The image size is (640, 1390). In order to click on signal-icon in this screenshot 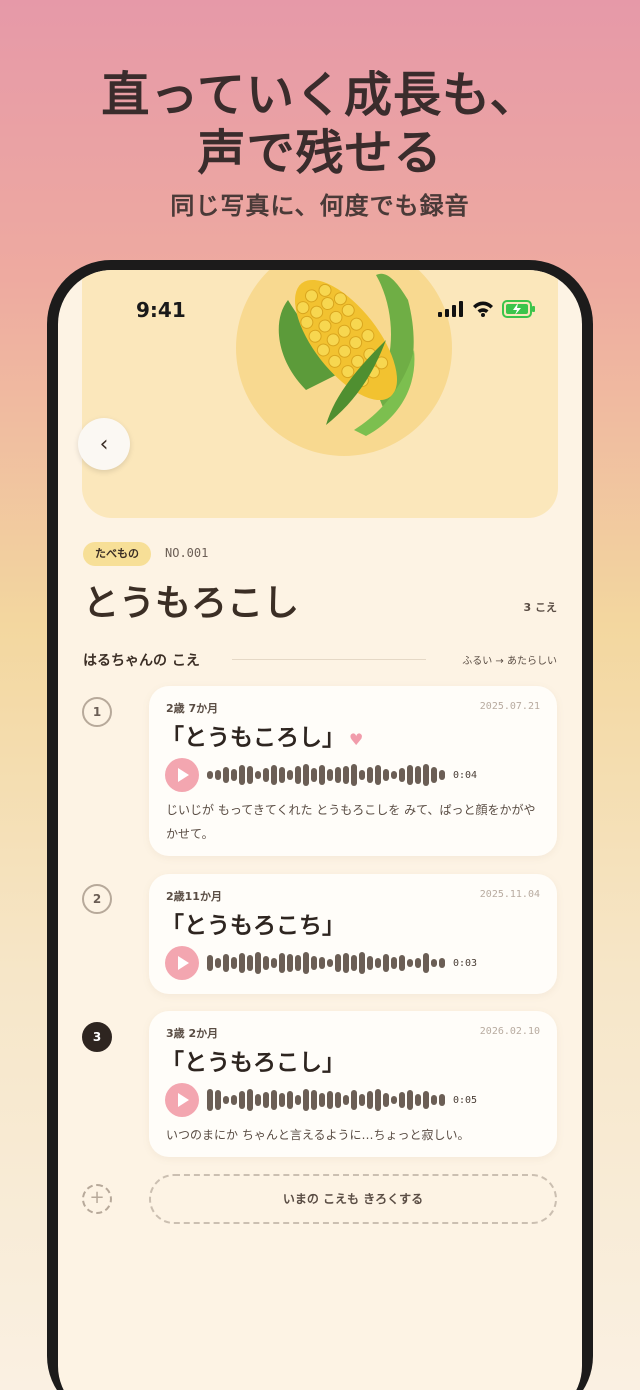, I will do `click(450, 309)`.